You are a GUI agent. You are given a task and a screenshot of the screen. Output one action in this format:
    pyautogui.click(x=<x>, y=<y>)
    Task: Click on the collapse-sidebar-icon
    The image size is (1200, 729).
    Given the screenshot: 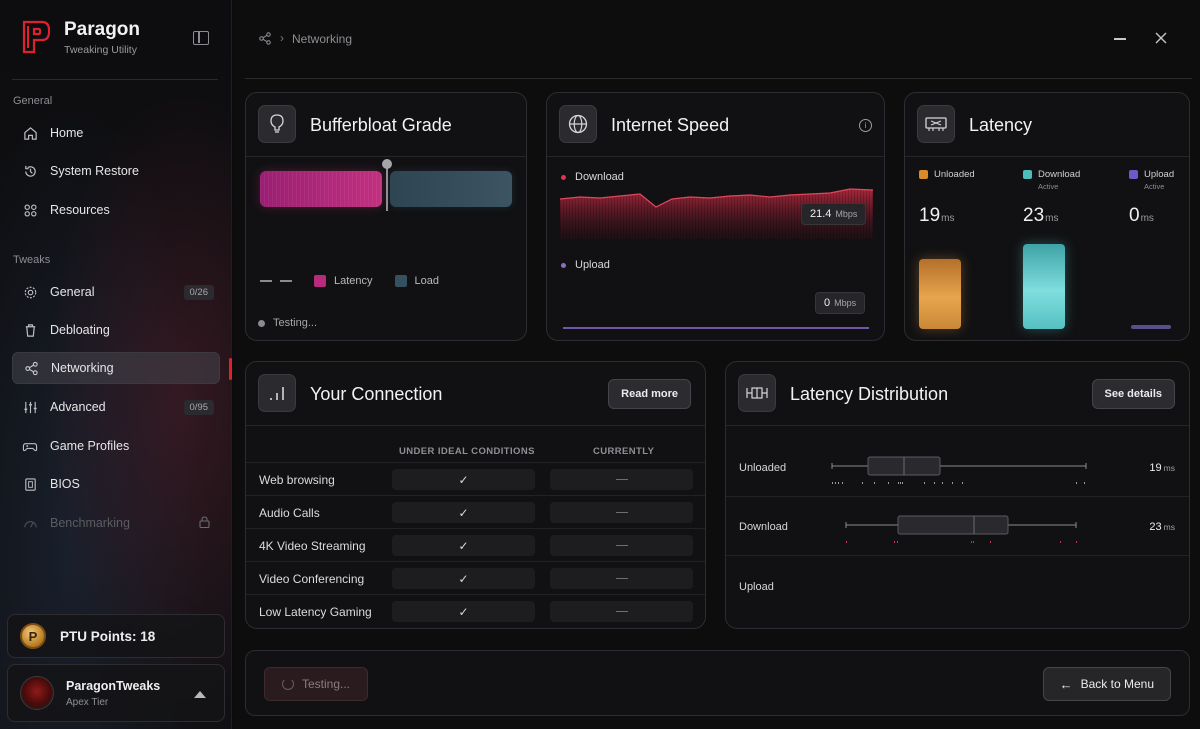 What is the action you would take?
    pyautogui.click(x=201, y=38)
    